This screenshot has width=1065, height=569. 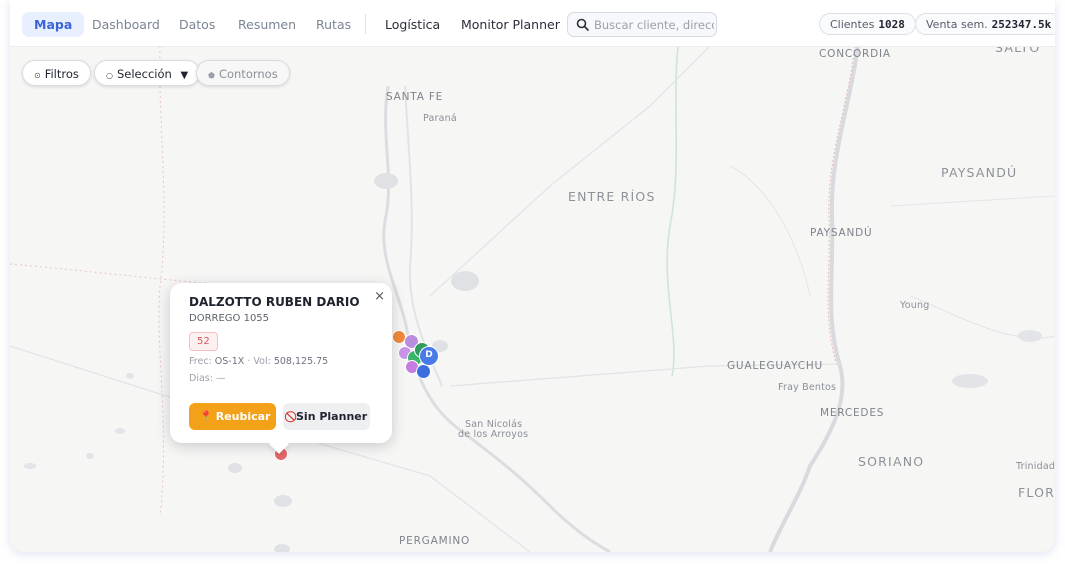 What do you see at coordinates (229, 361) in the screenshot?
I see `frec-value: OS-1X` at bounding box center [229, 361].